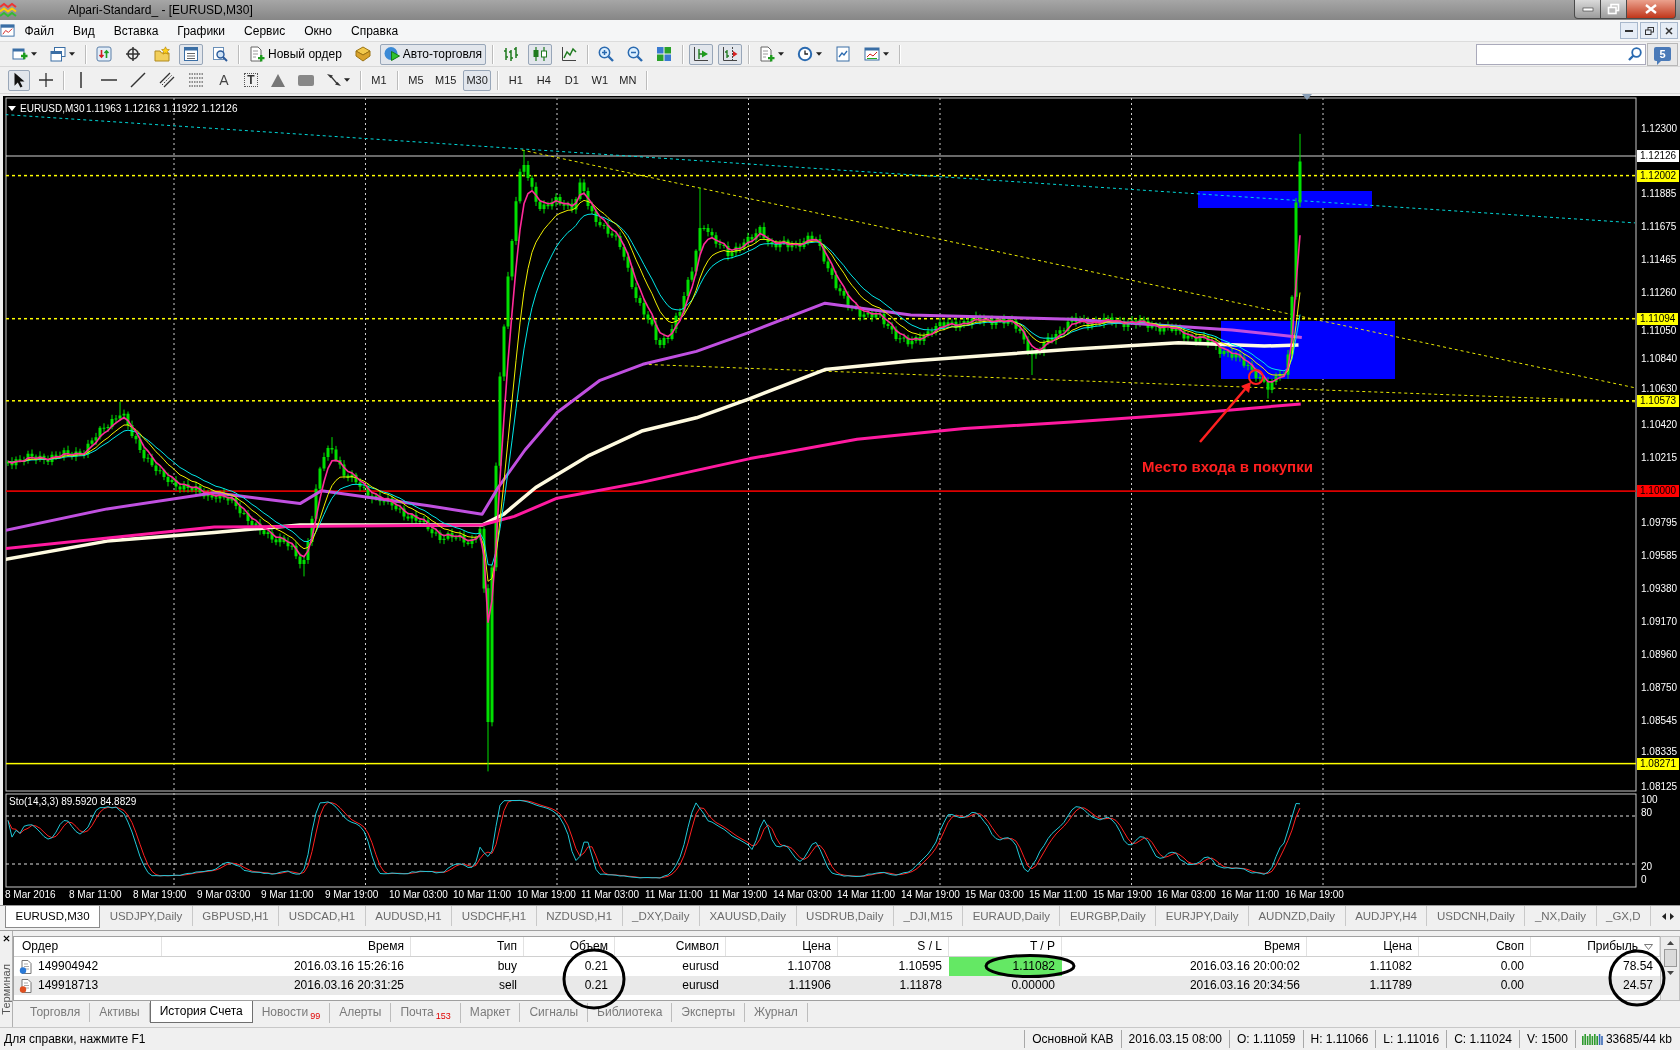 This screenshot has width=1680, height=1050. What do you see at coordinates (361, 1012) in the screenshot?
I see `panel-tab: Алерты` at bounding box center [361, 1012].